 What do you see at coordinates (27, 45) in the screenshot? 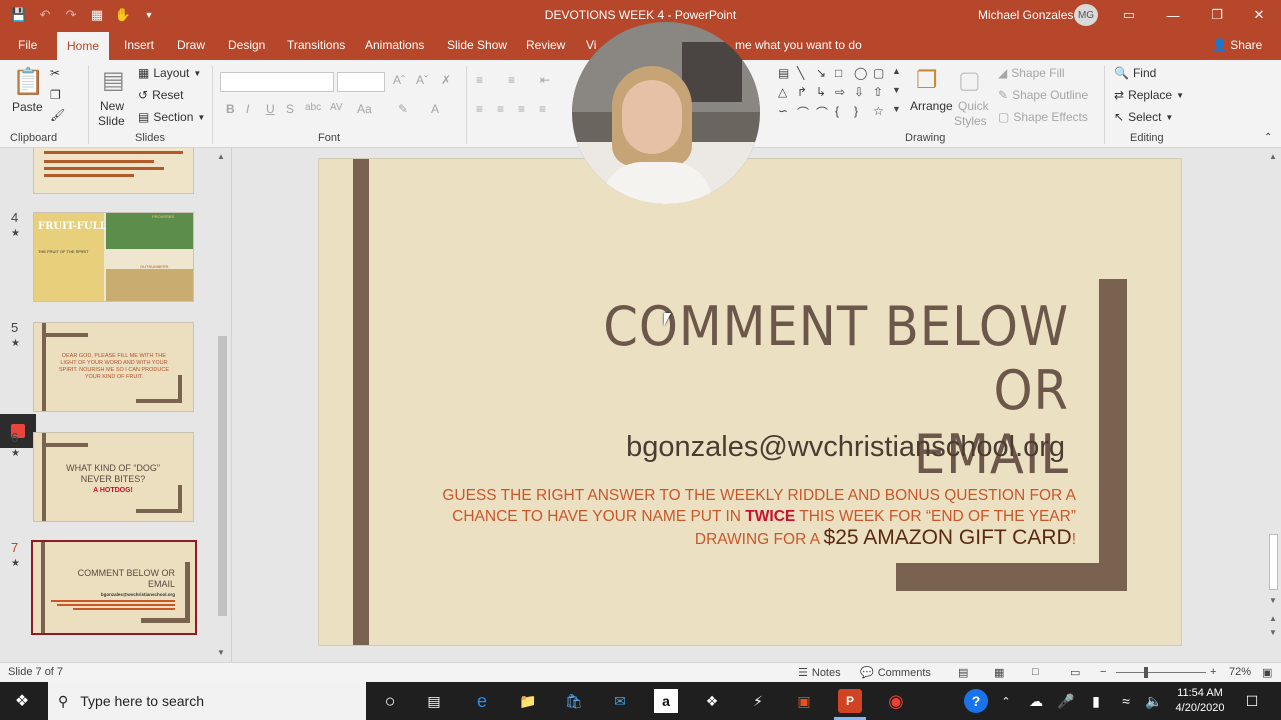
I see `tab-file: File` at bounding box center [27, 45].